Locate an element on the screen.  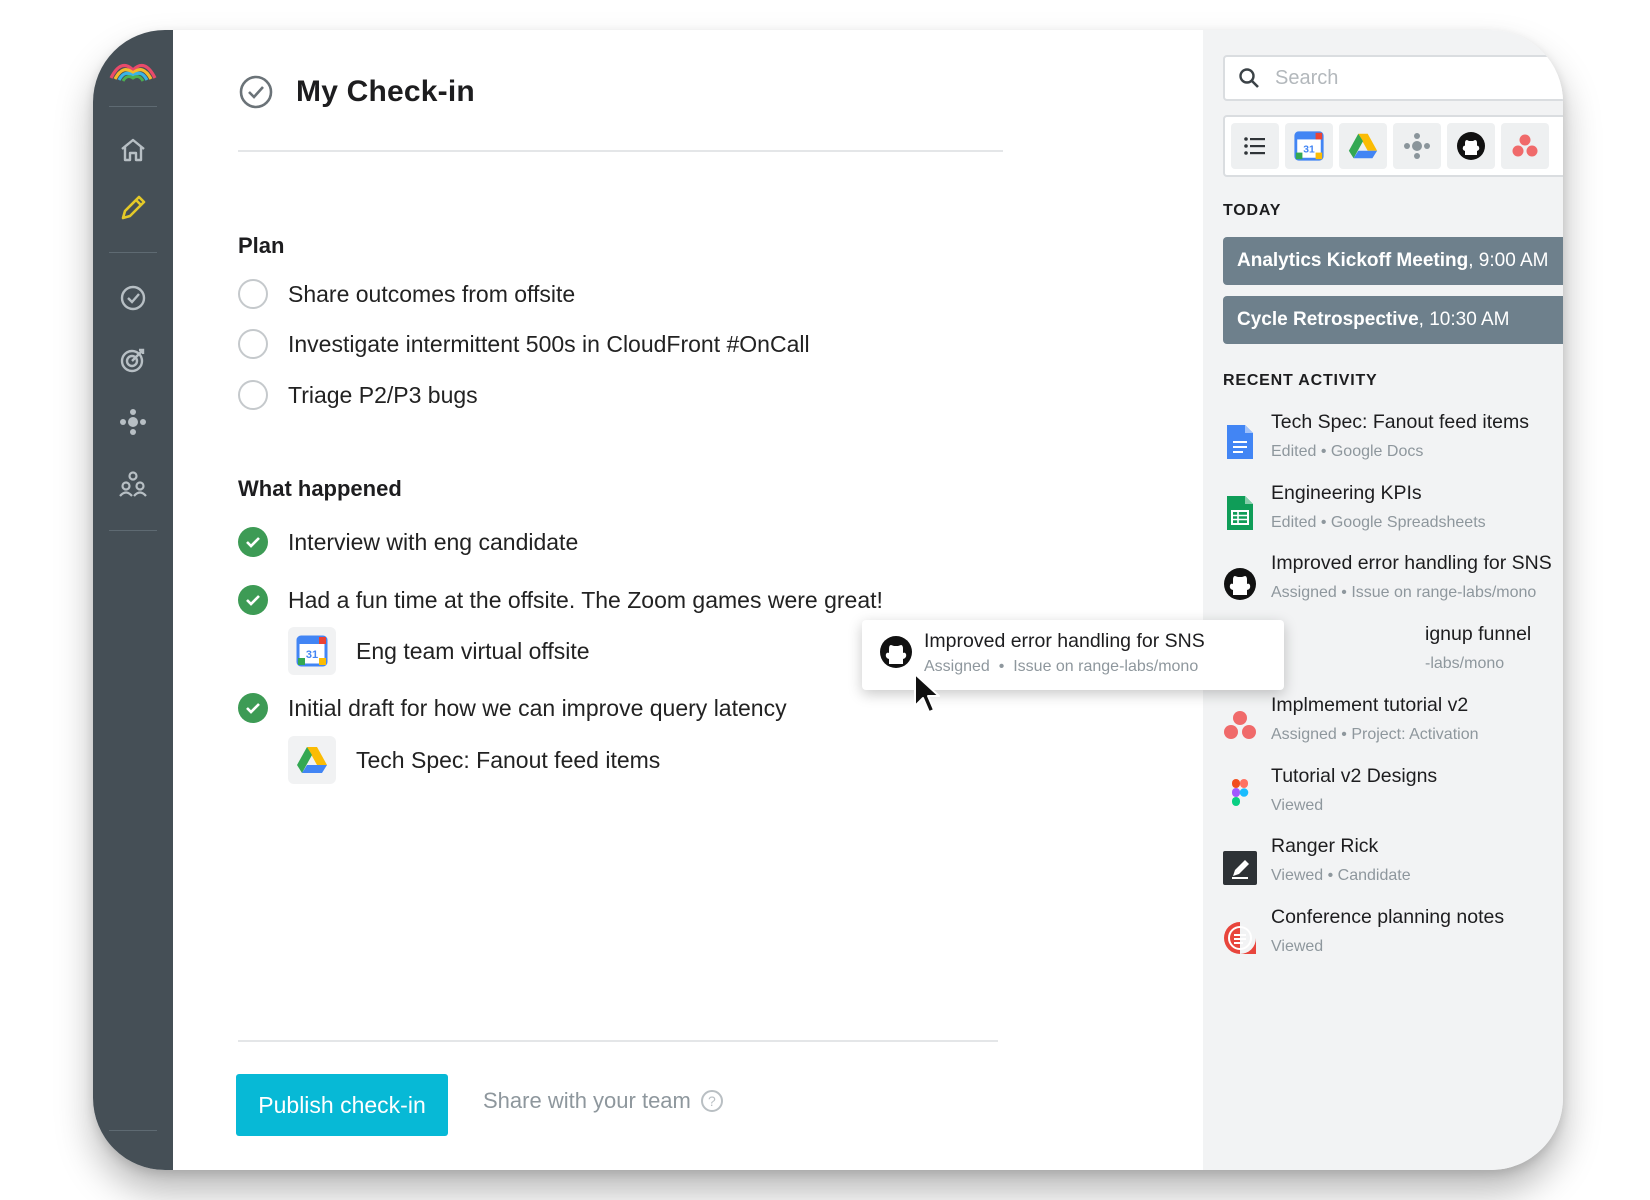
event-name: Analytics Kickoff Meeting is located at coordinates (1353, 260).